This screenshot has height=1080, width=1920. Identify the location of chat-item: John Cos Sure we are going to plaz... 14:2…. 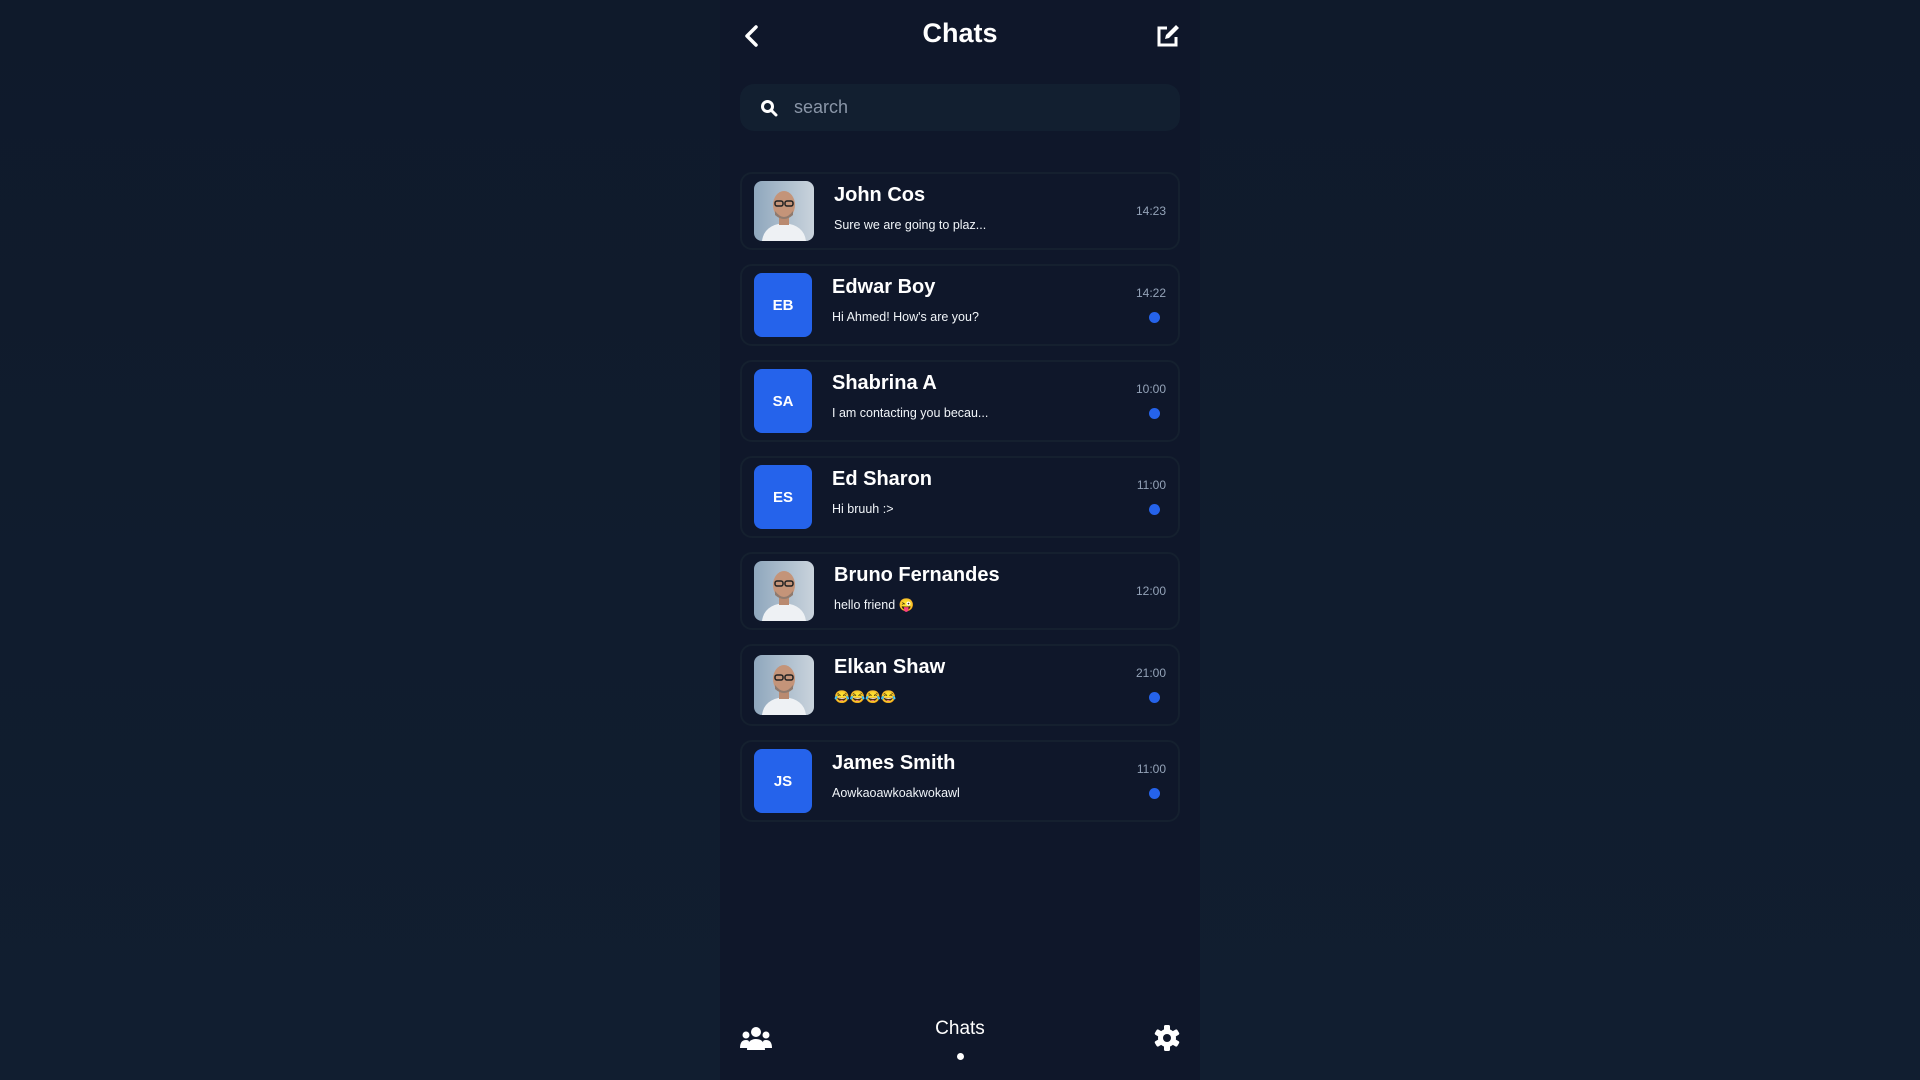
(960, 211).